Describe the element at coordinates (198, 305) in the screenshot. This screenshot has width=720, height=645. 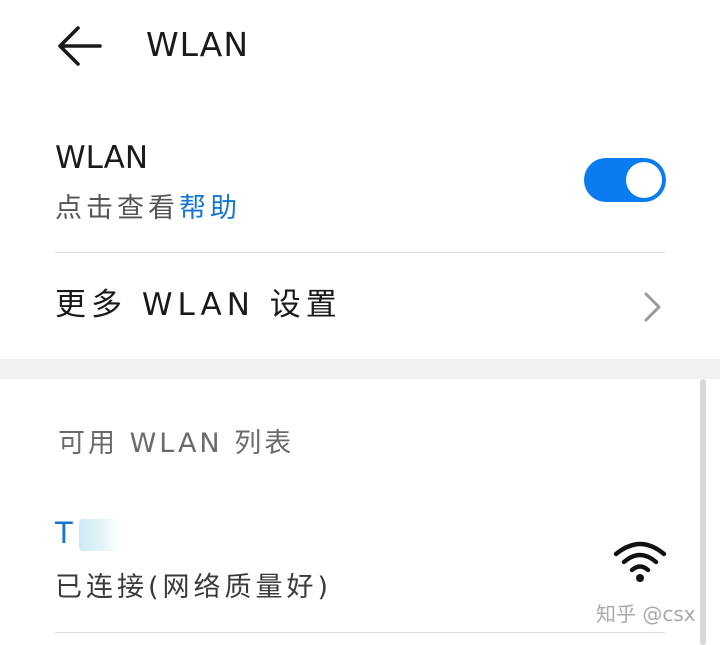
I see `more-wlan-settings-label: 更多 WLAN 设置` at that location.